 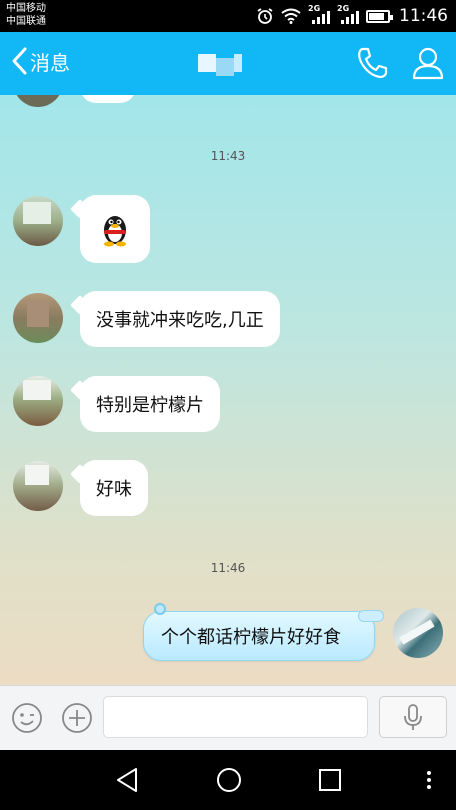 What do you see at coordinates (26, 15) in the screenshot?
I see `carrier-labels: 中国移动 中国联通` at bounding box center [26, 15].